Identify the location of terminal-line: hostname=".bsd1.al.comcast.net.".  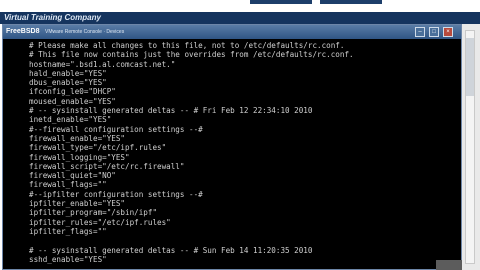
(102, 64).